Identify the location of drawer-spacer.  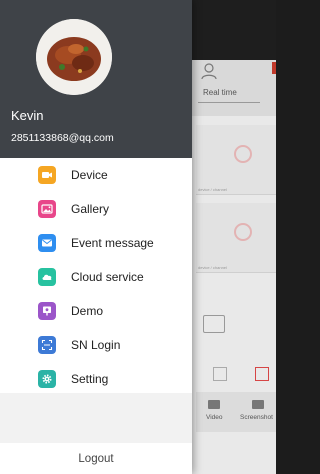
(96, 418).